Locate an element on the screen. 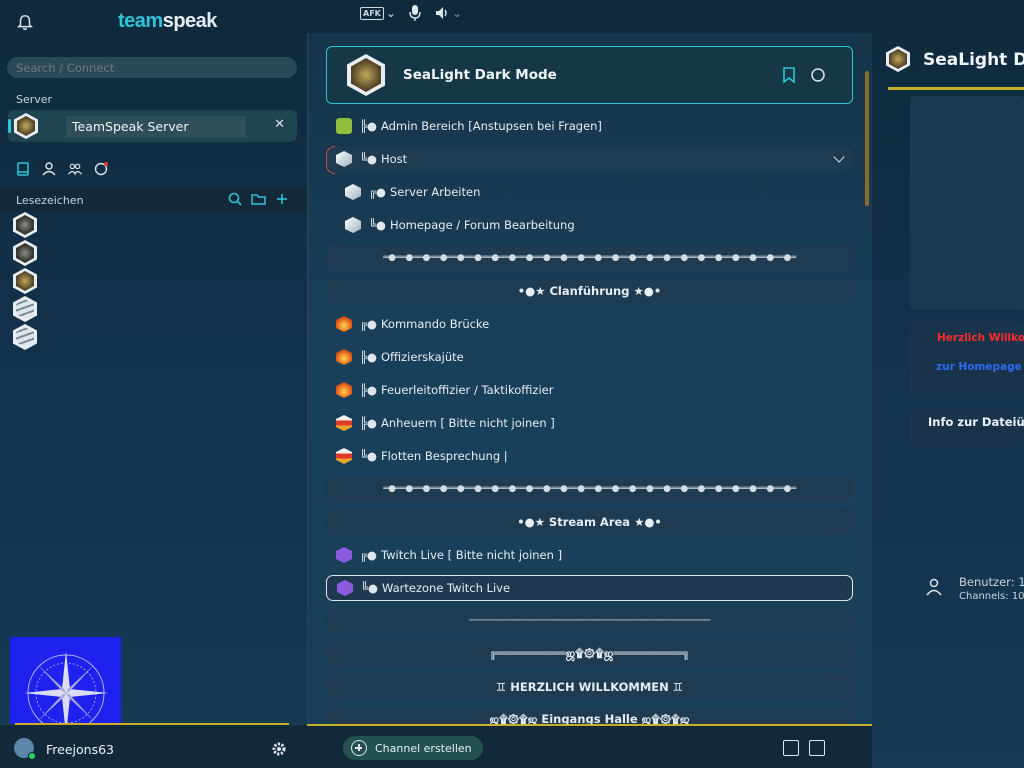 The image size is (1024, 768). microphone-toggle is located at coordinates (415, 13).